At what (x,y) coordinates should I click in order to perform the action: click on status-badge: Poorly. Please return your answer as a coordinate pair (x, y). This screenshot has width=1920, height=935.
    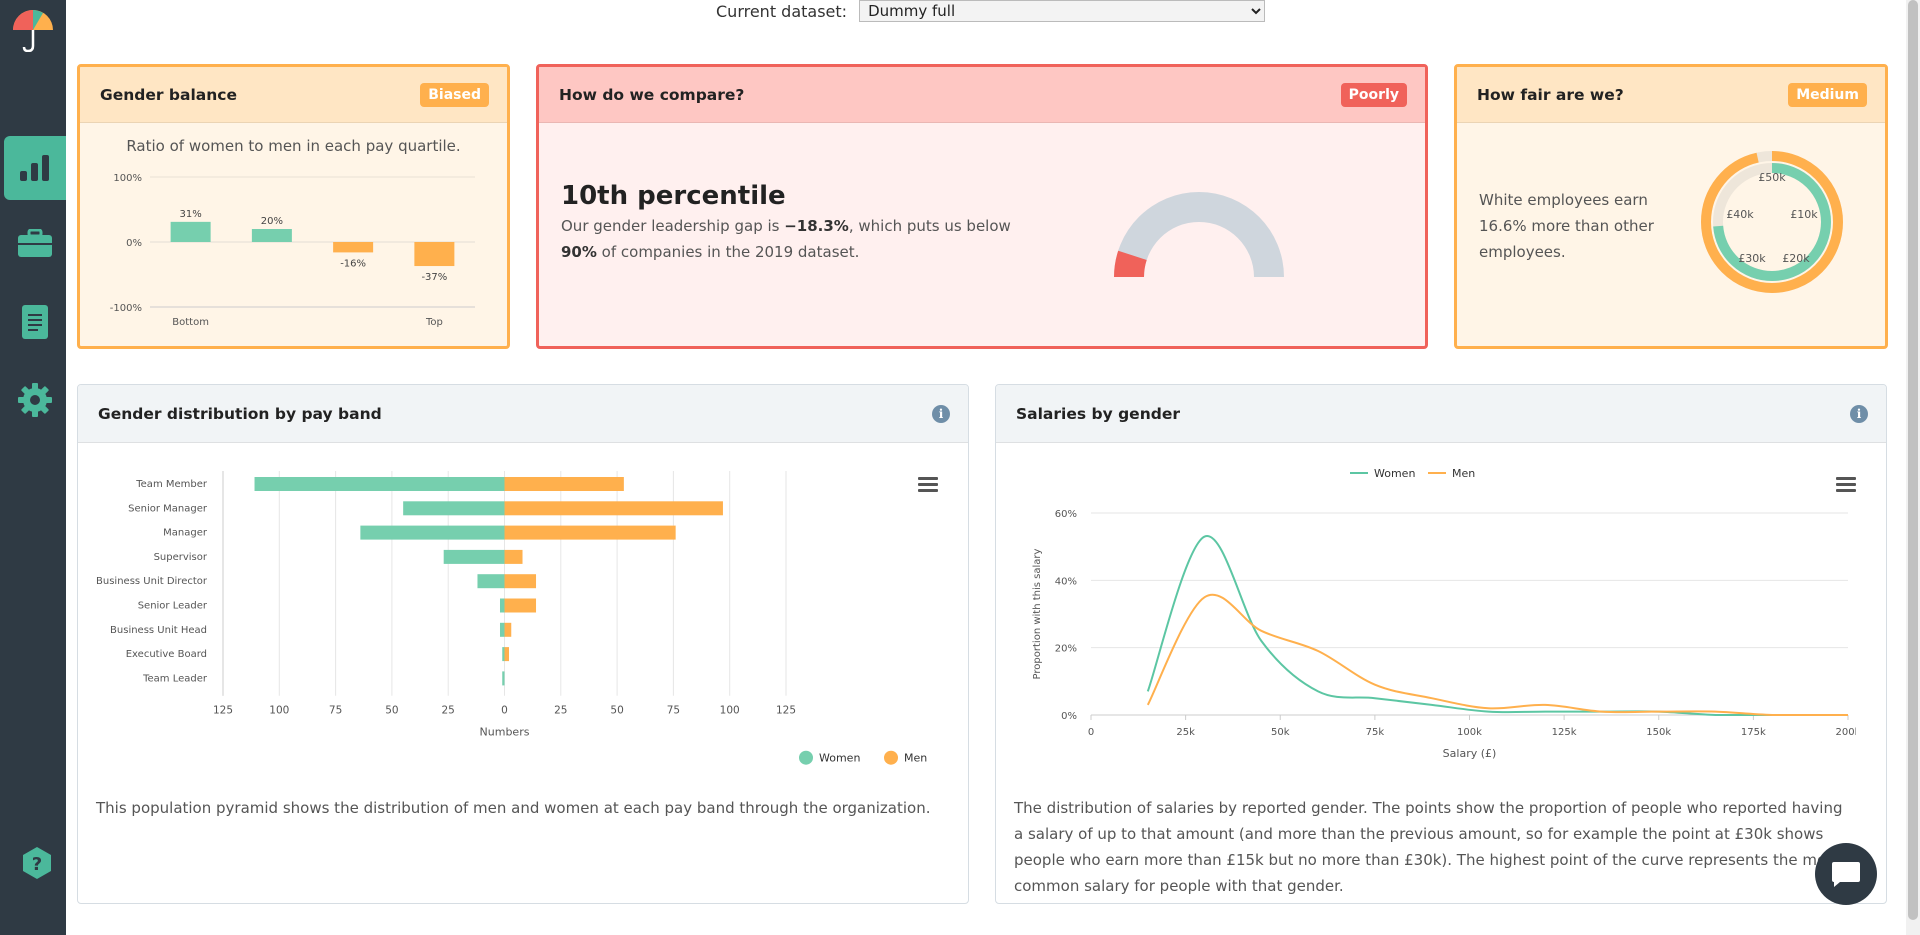
    Looking at the image, I should click on (1373, 94).